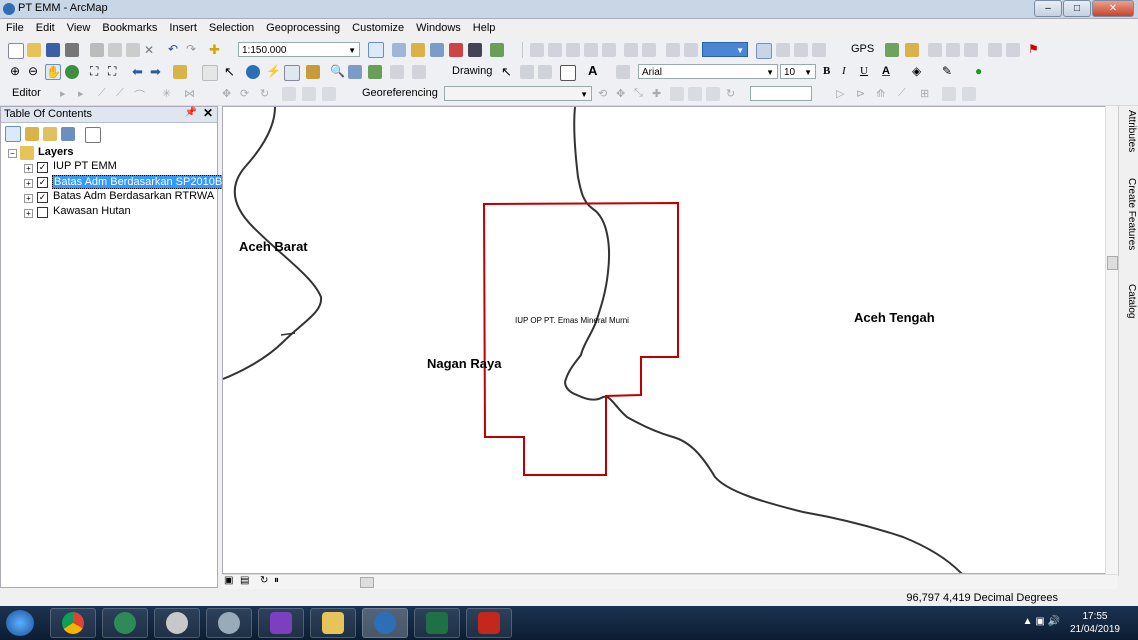 The width and height of the screenshot is (1138, 640). Describe the element at coordinates (231, 71) in the screenshot. I see `select-elements-icon: ↖` at that location.